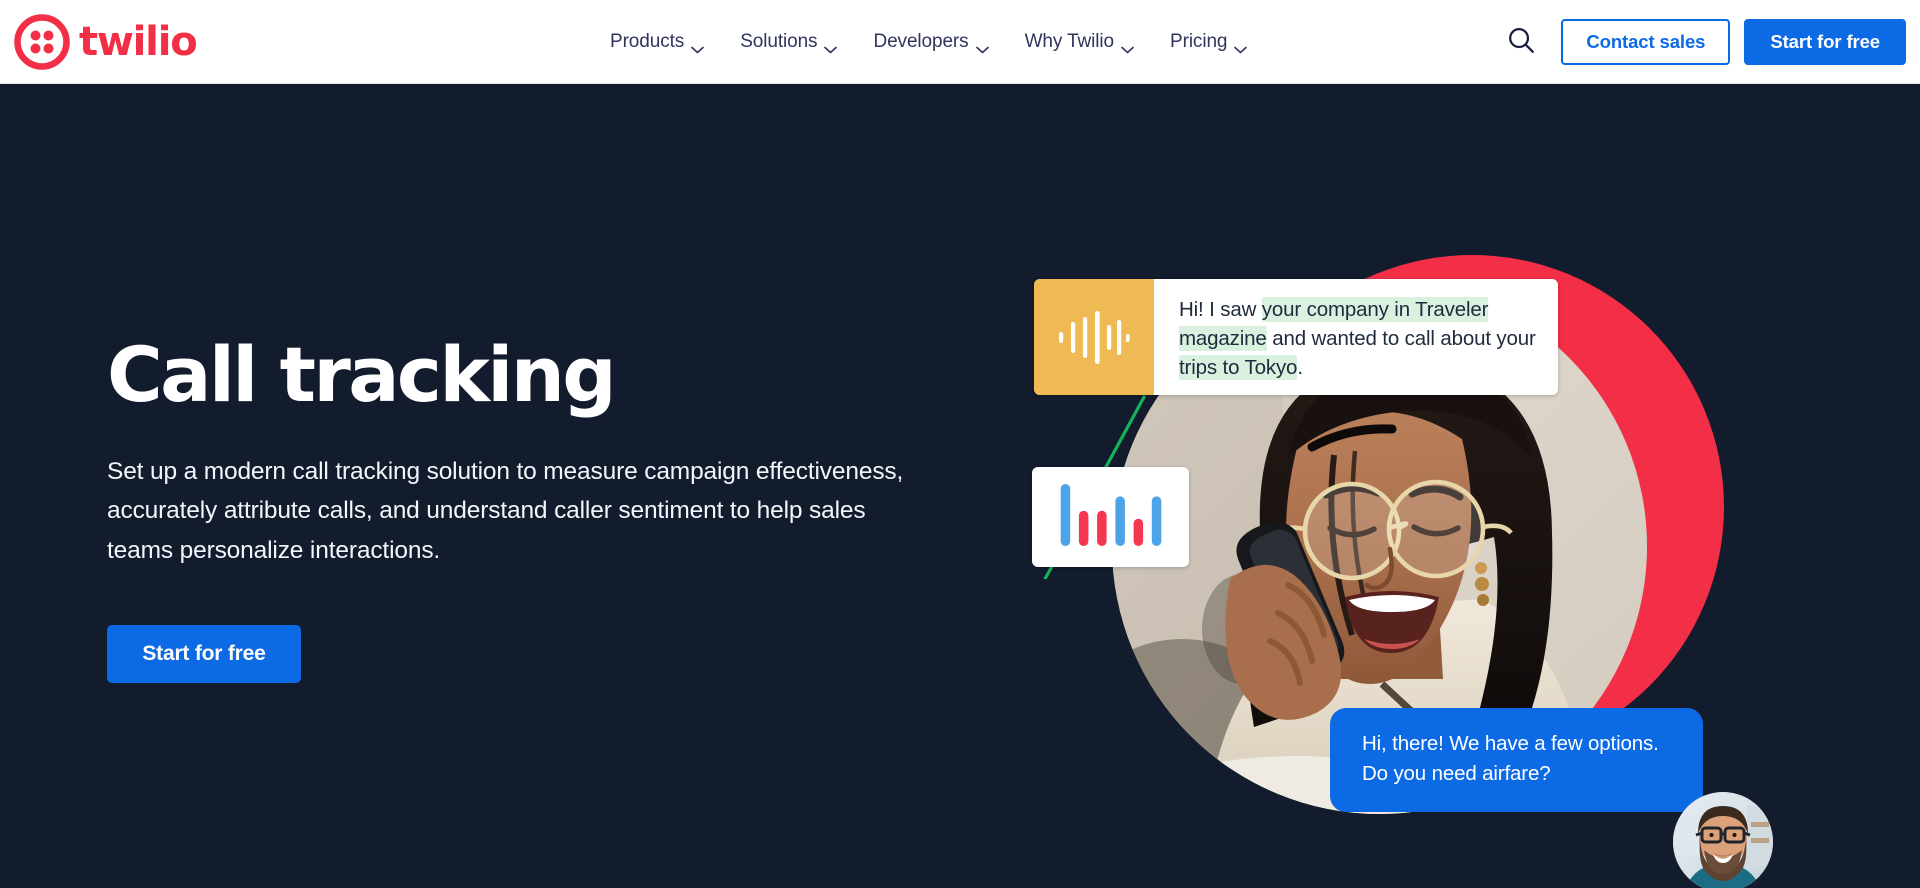 The image size is (1920, 888). What do you see at coordinates (1220, 309) in the screenshot?
I see `transcript-seg-plain: Hi! I saw` at bounding box center [1220, 309].